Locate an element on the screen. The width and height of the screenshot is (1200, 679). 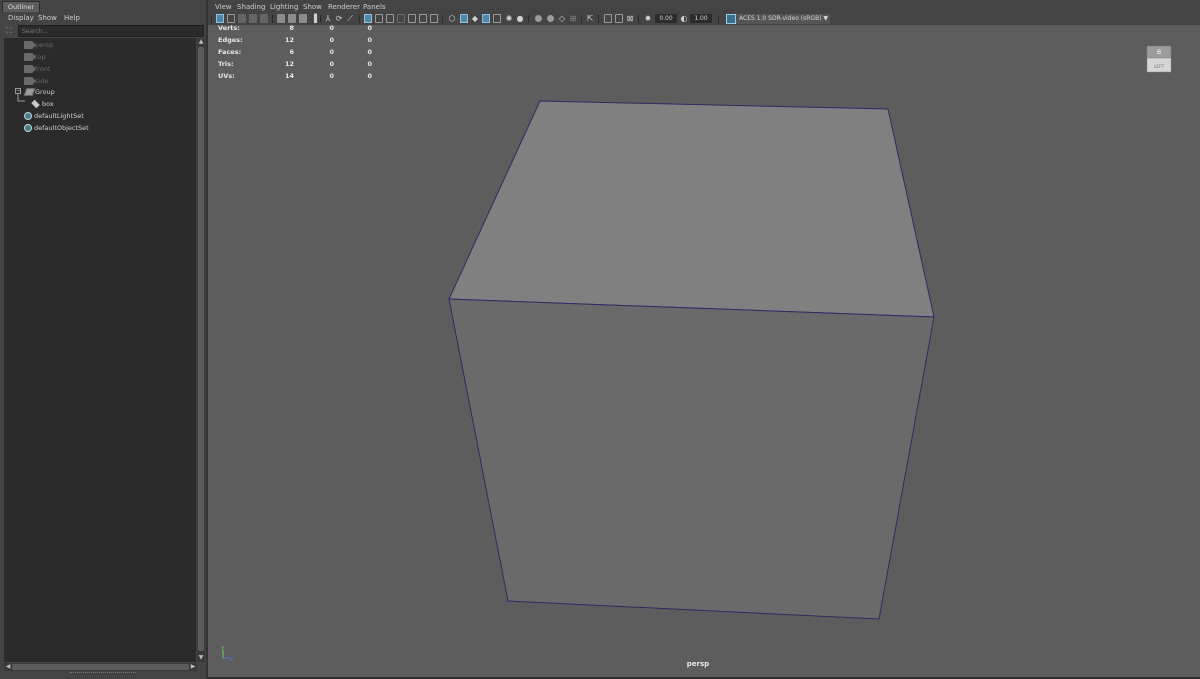
outliner-item-label: box is located at coordinates (48, 104).